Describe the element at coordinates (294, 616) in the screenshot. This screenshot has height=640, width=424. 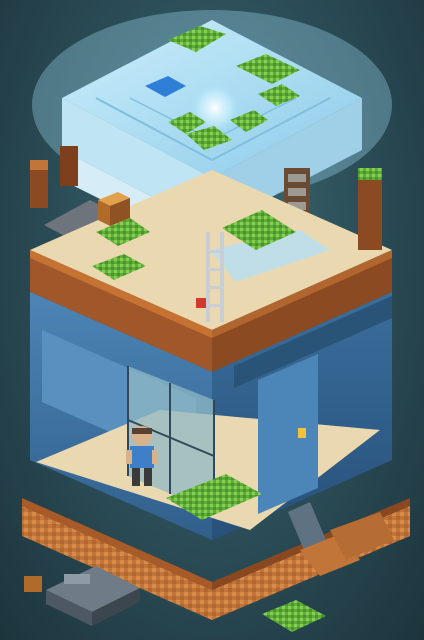
I see `bottom-grass` at that location.